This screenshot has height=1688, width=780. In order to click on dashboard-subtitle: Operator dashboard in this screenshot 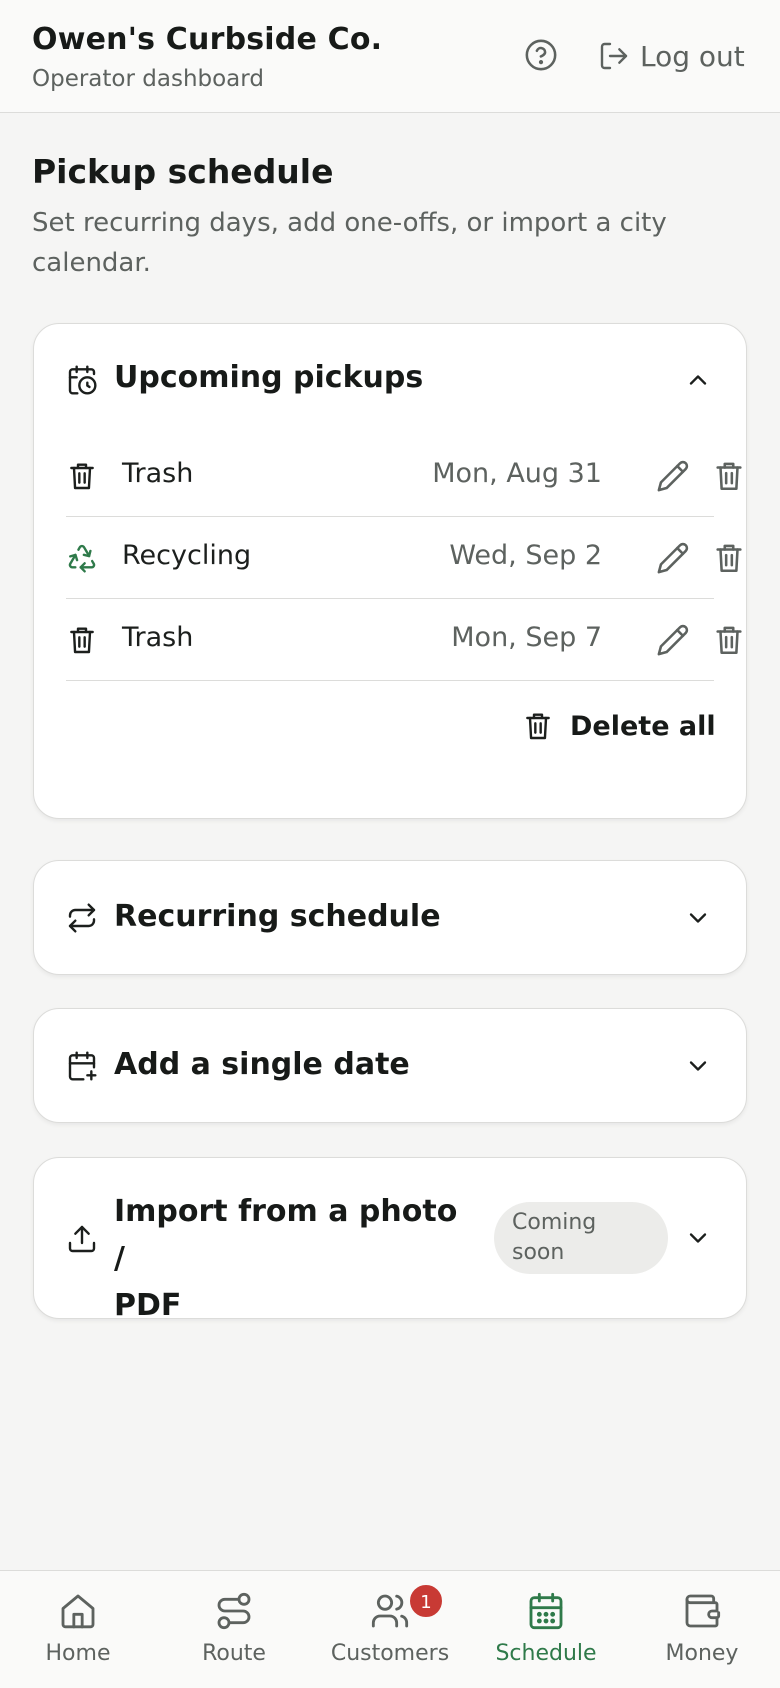, I will do `click(148, 79)`.